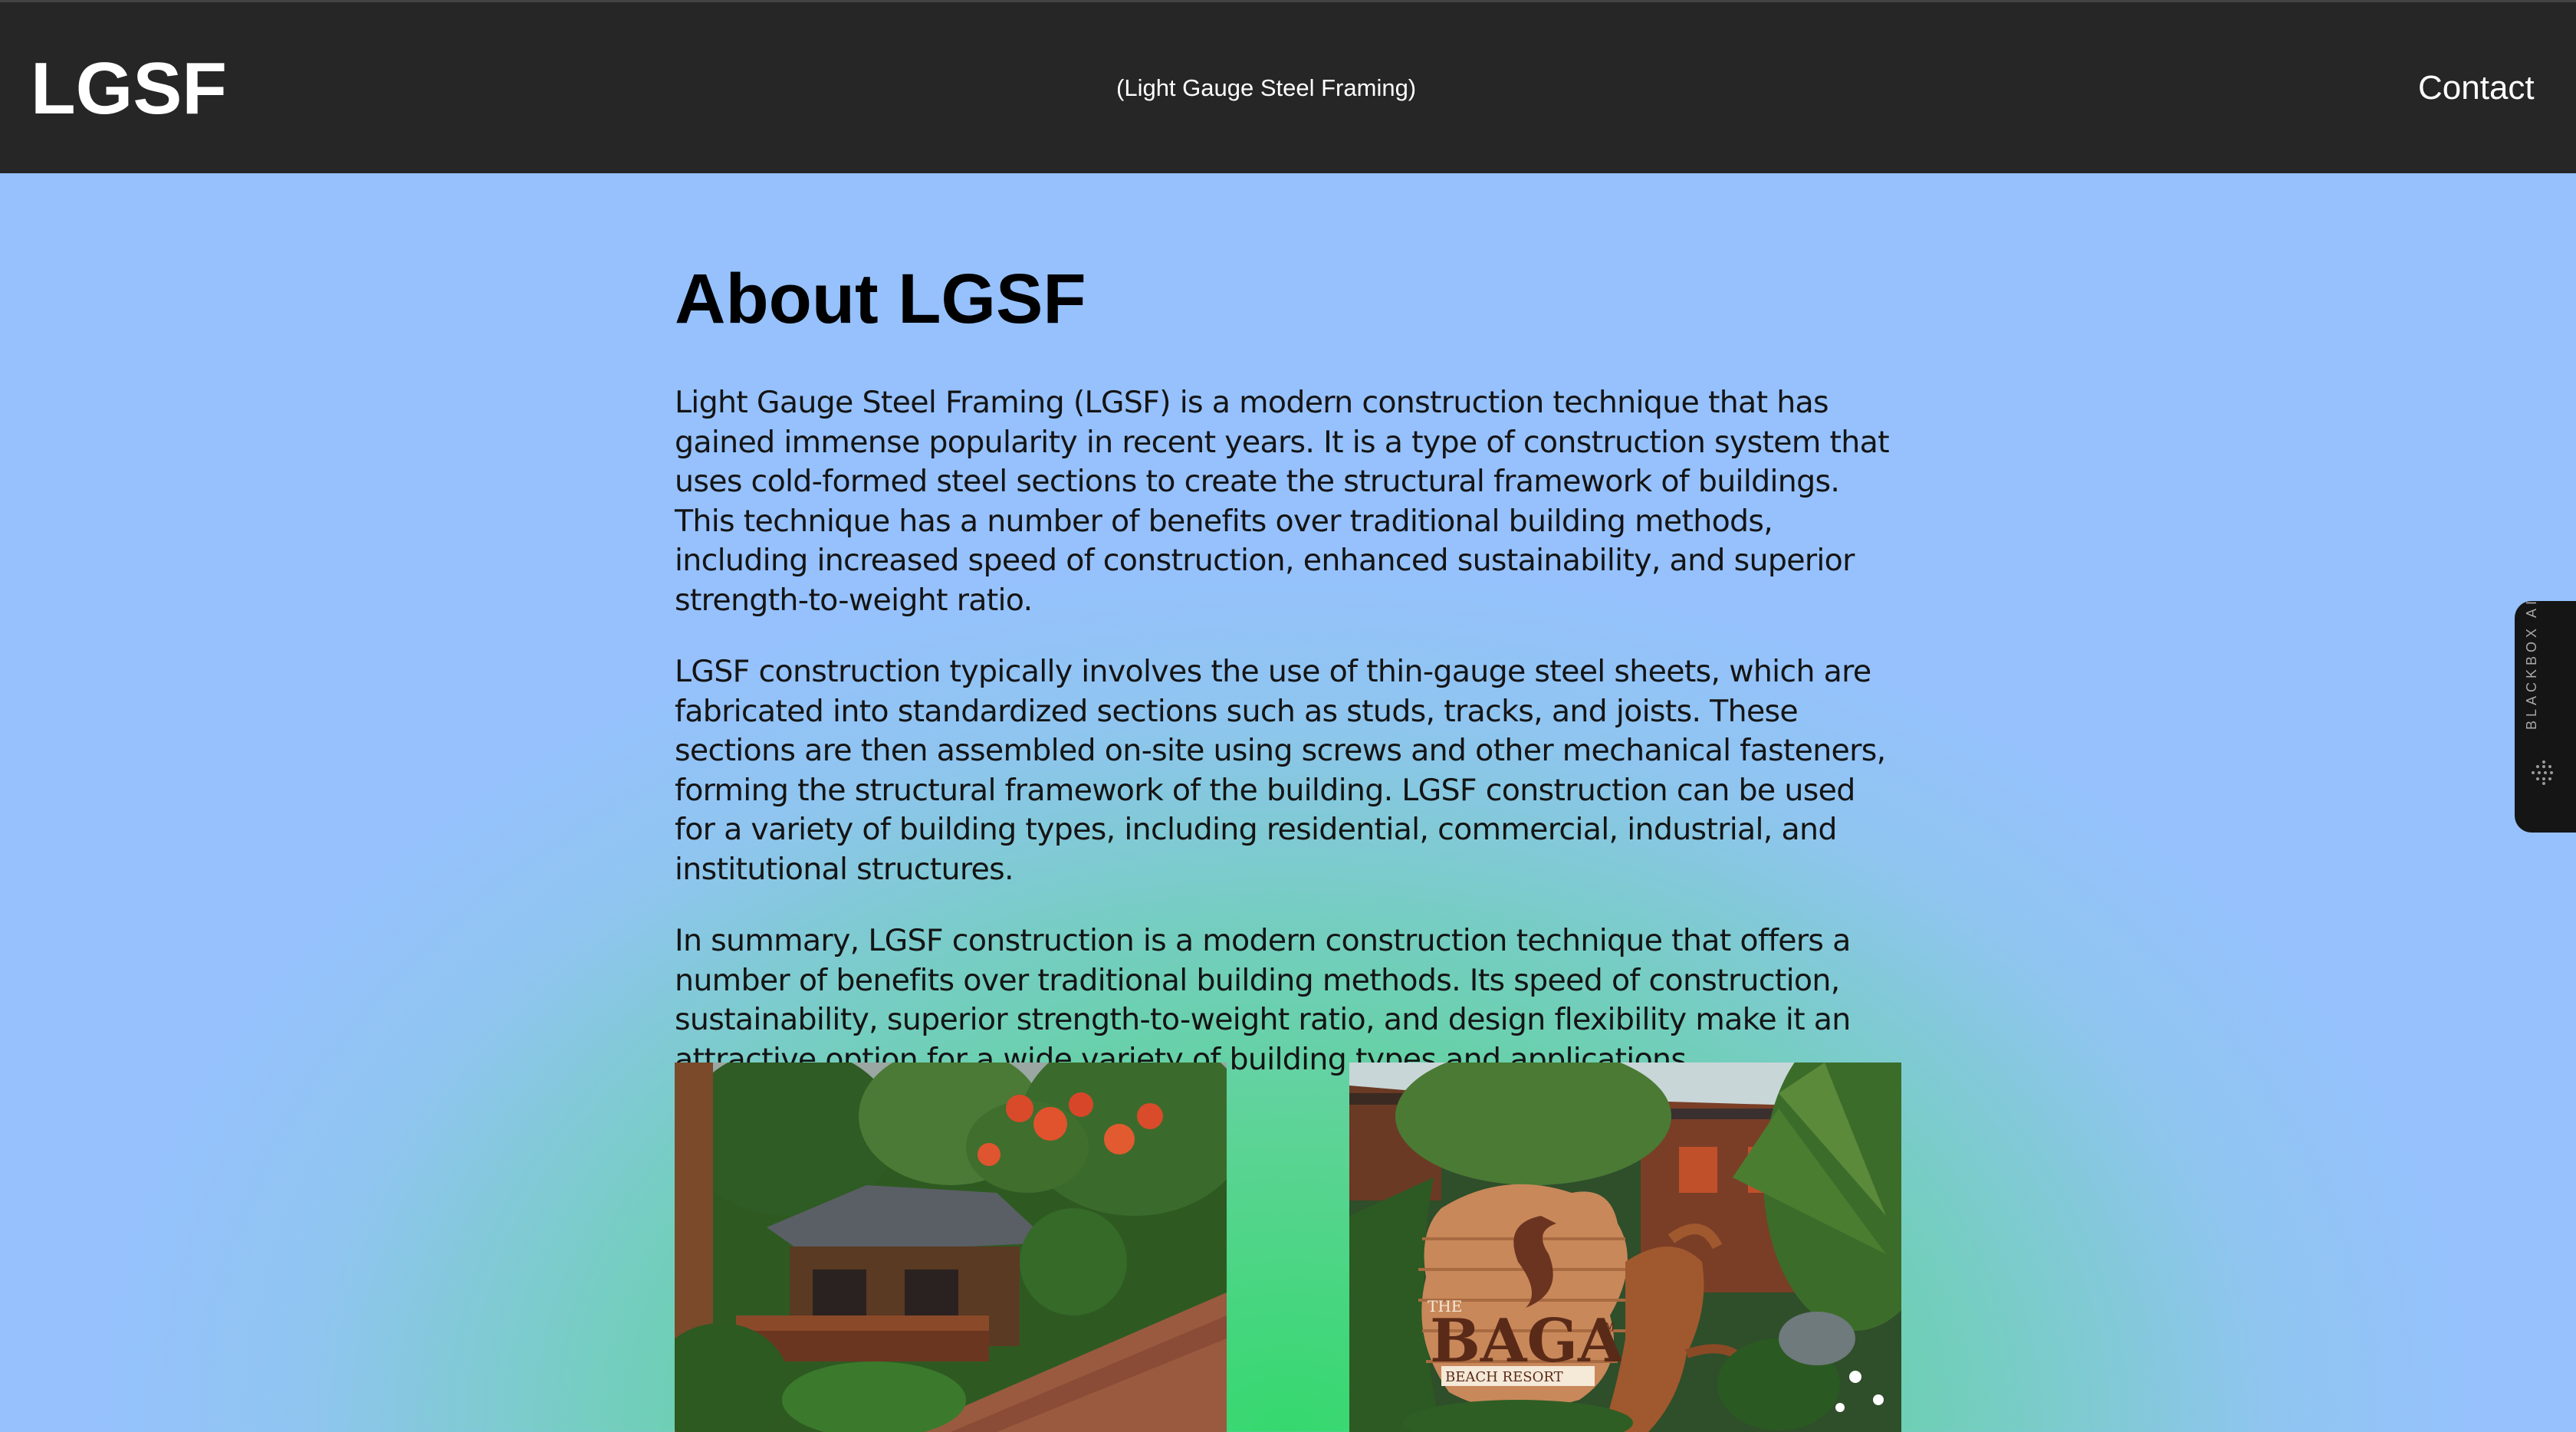 This screenshot has width=2576, height=1432. What do you see at coordinates (1625, 1247) in the screenshot?
I see `resort-sign-photo: THE BAGA TM BEACH RESORT` at bounding box center [1625, 1247].